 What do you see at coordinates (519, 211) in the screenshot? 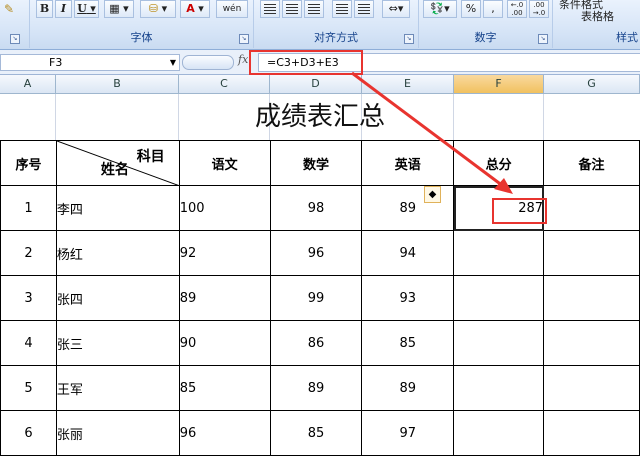
I see `result-highlight-box` at bounding box center [519, 211].